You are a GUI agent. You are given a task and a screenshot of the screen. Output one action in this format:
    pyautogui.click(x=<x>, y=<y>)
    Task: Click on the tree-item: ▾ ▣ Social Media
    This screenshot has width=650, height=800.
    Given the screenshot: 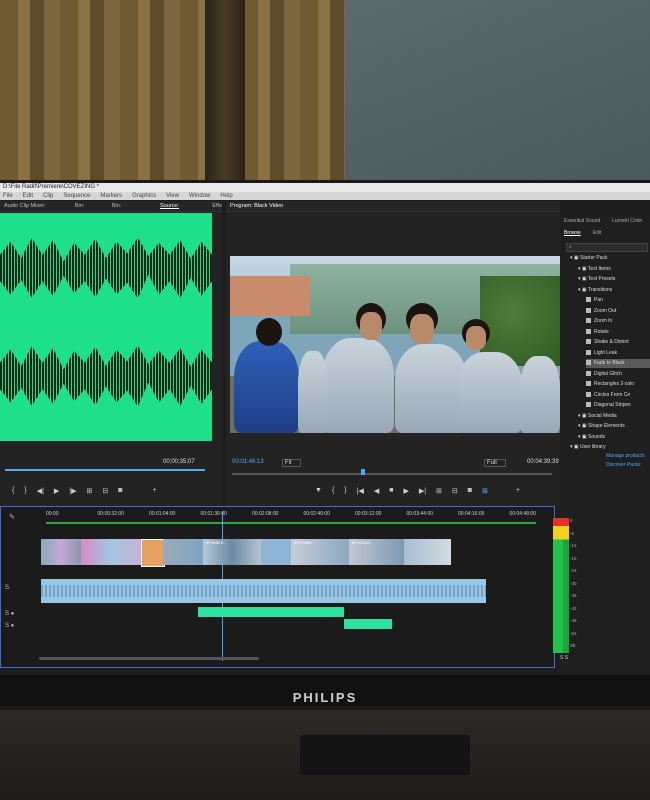 What is the action you would take?
    pyautogui.click(x=597, y=416)
    